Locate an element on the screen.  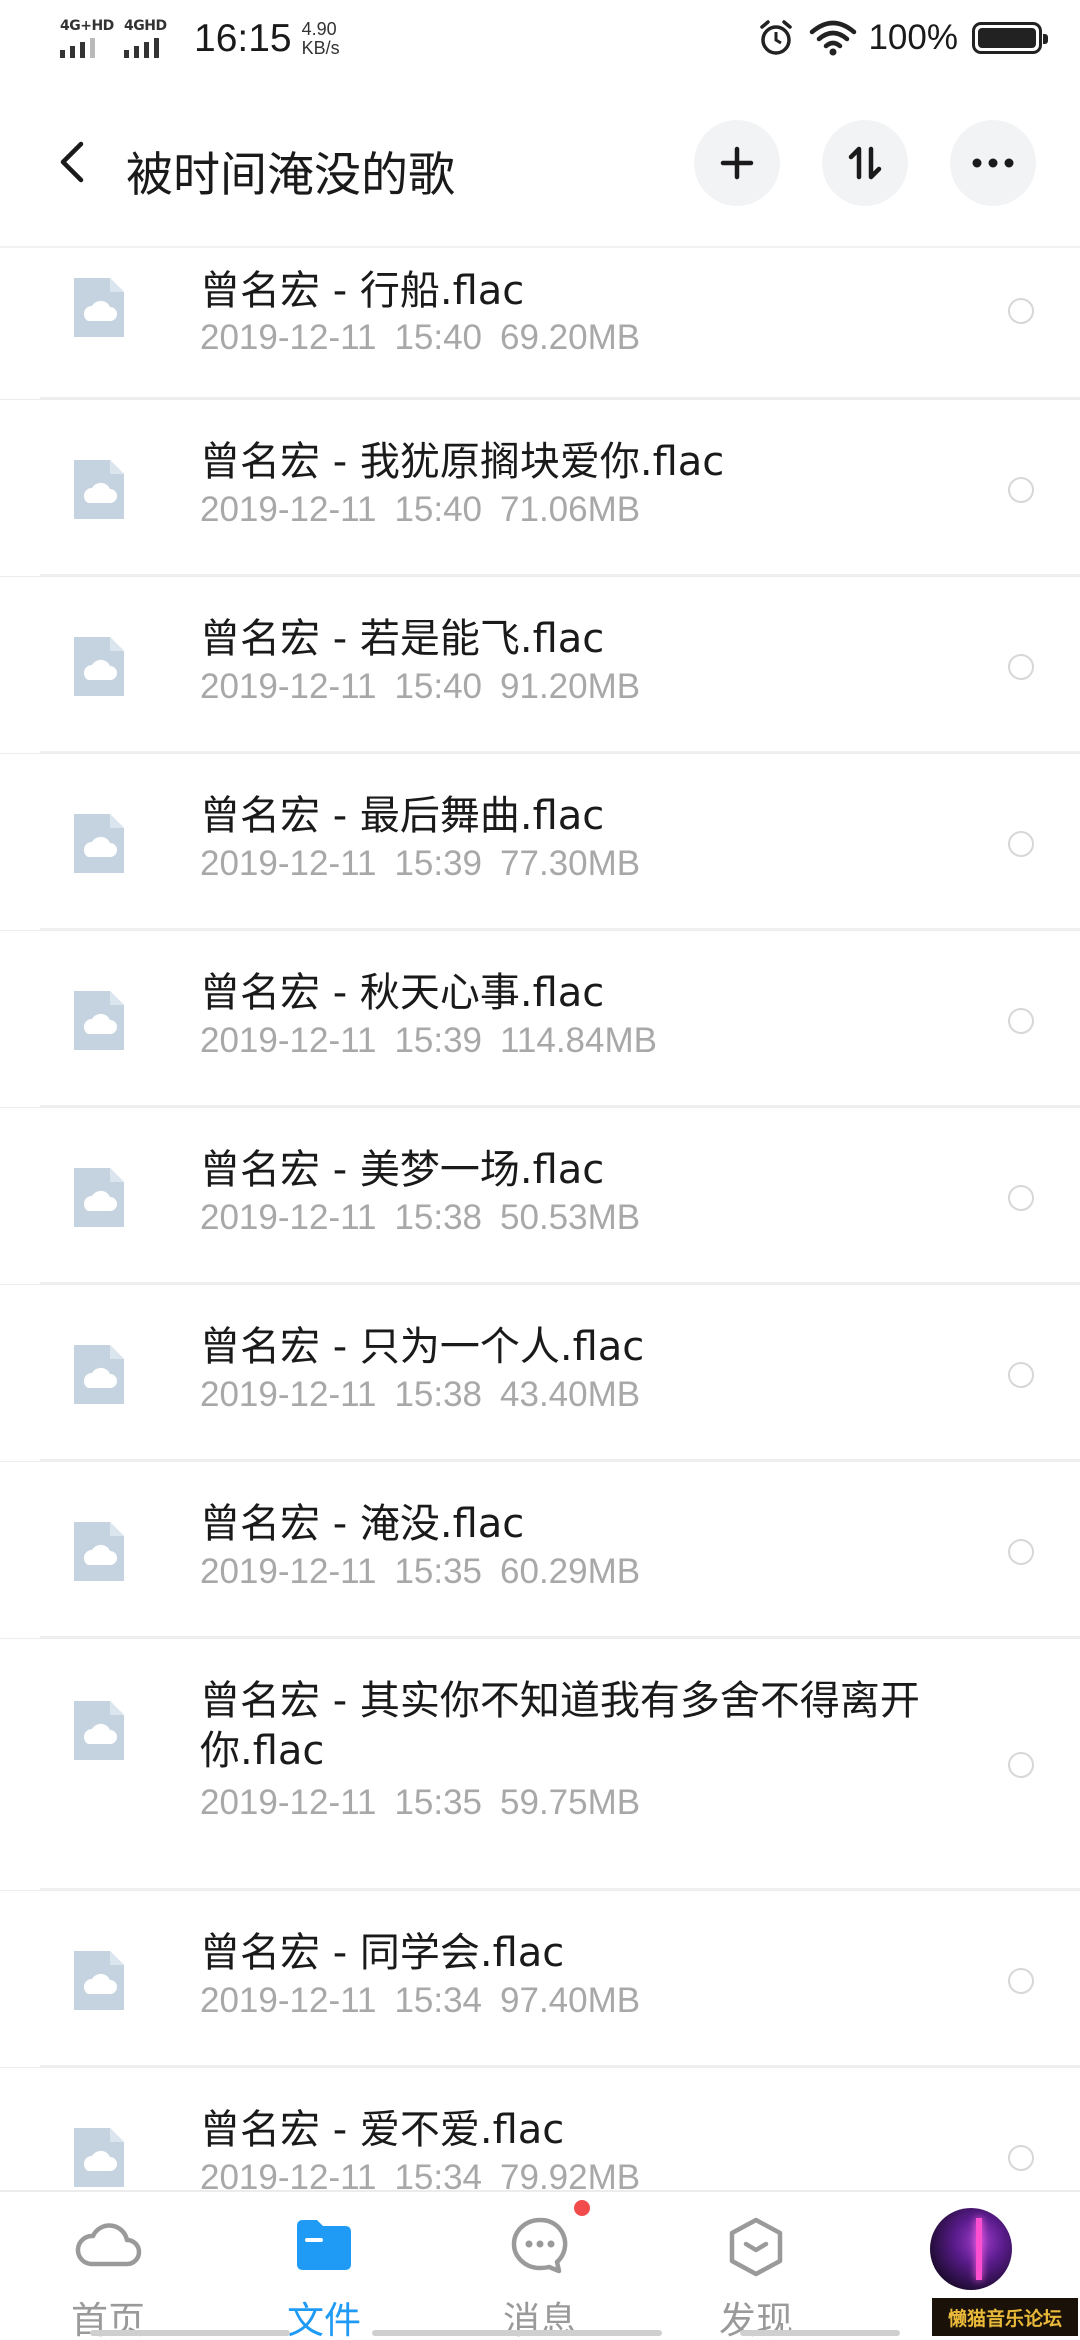
file-size: 71.06MB is located at coordinates (570, 509).